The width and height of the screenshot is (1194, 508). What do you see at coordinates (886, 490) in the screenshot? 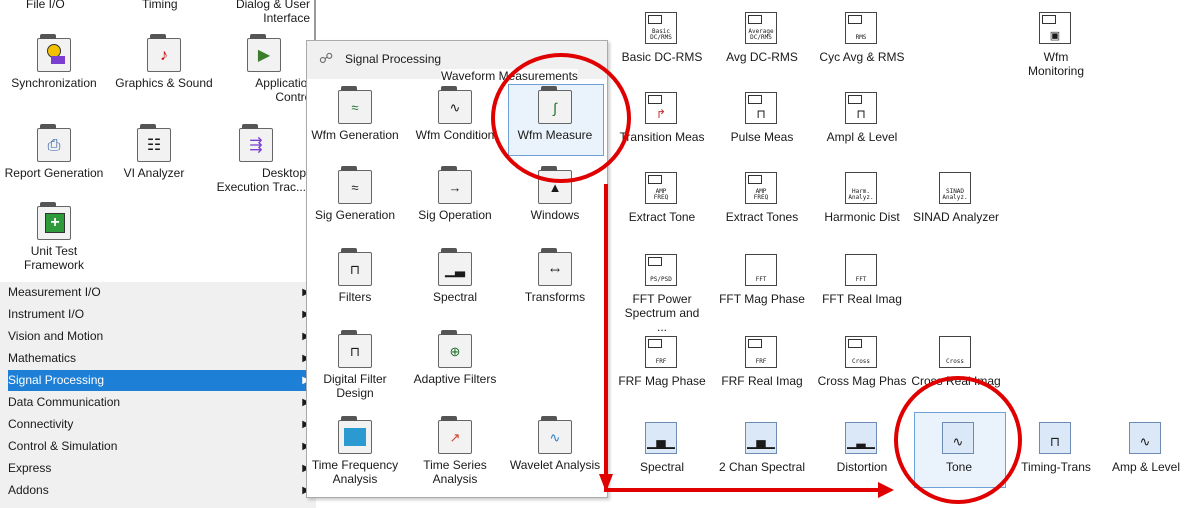
I see `annotation-arrow-head-right` at bounding box center [886, 490].